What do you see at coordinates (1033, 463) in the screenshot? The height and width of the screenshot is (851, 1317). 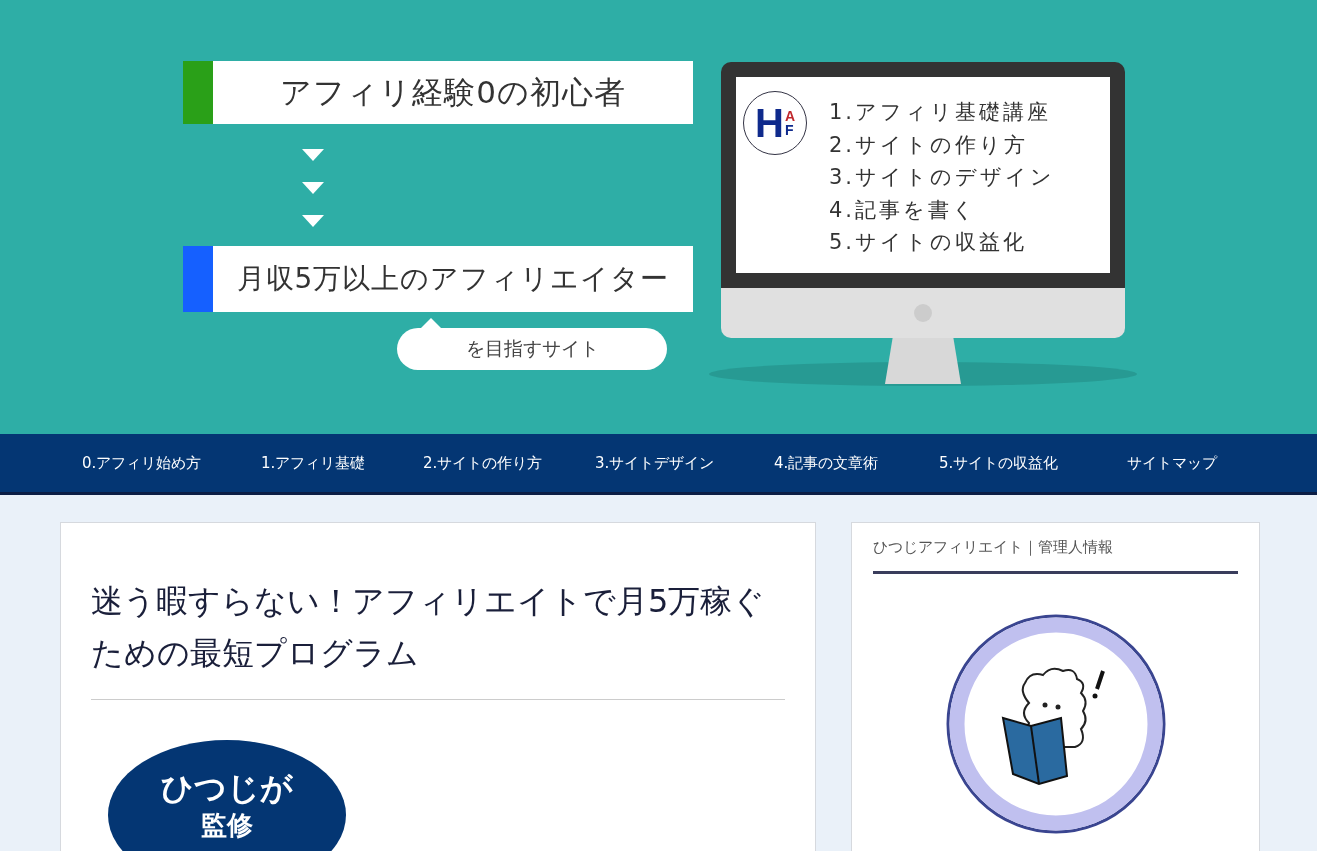 I see `nav-link: 5.サイトの収益化` at bounding box center [1033, 463].